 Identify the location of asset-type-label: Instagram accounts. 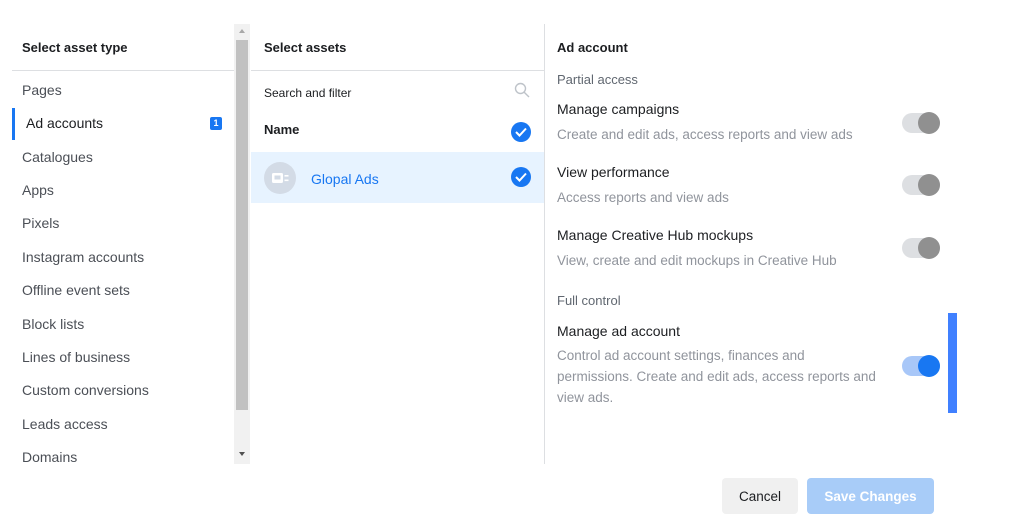
(83, 257).